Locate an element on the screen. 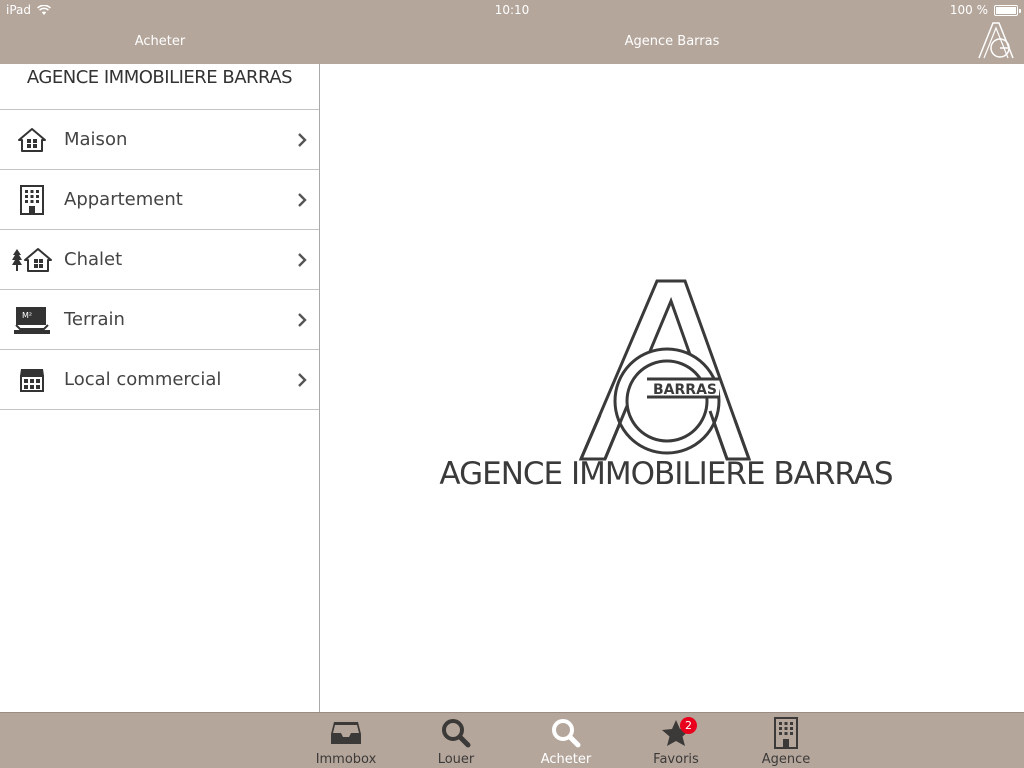 This screenshot has height=768, width=1024. sidebar-item-label: Terrain is located at coordinates (94, 319).